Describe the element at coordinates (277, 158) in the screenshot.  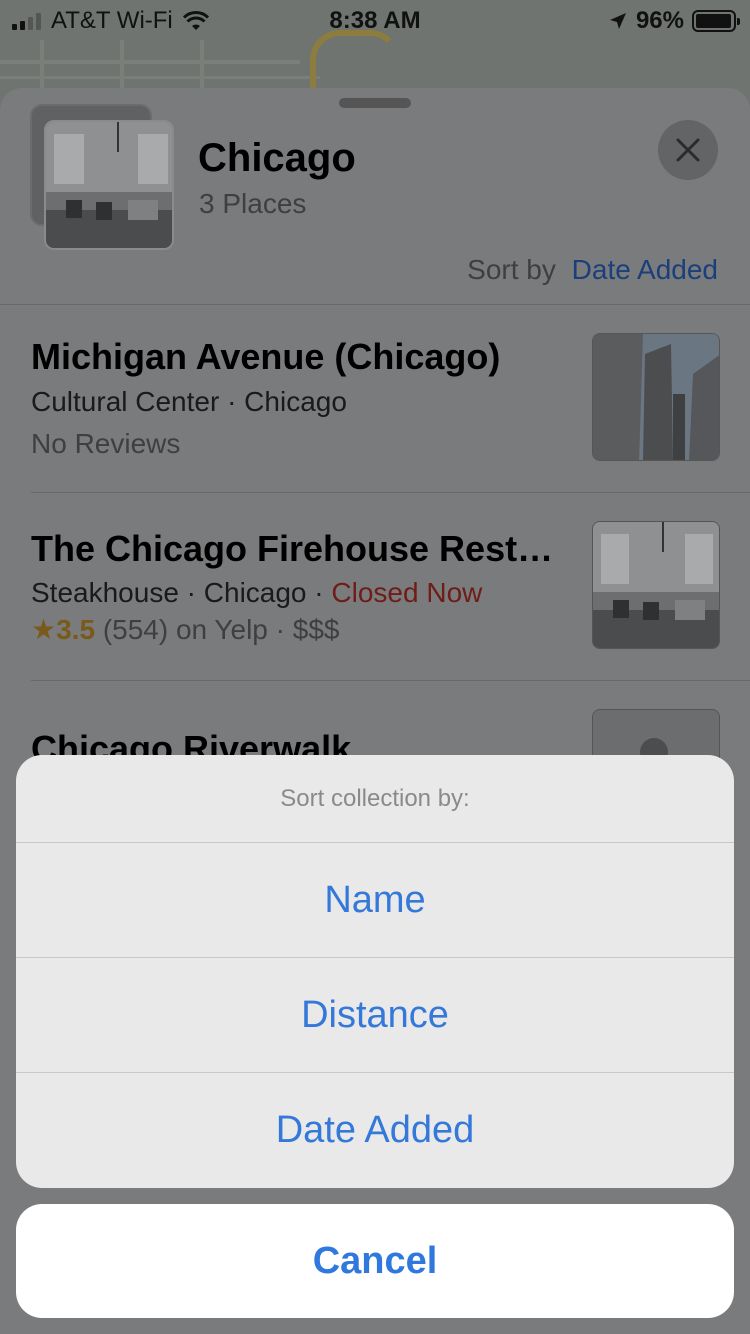
I see `collection-title: Chicago` at that location.